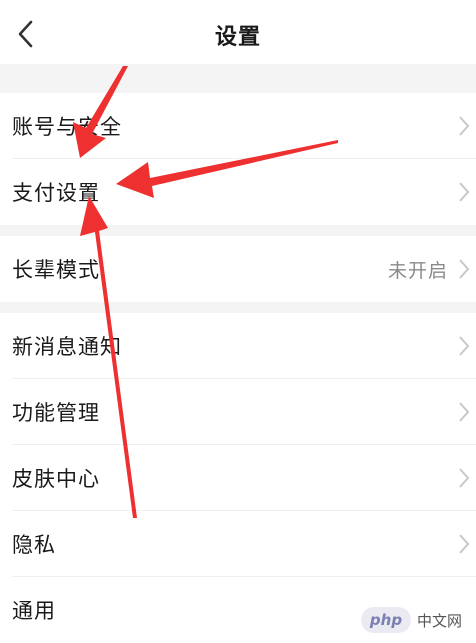 The image size is (476, 643). Describe the element at coordinates (56, 413) in the screenshot. I see `row-label: 功能管理` at that location.